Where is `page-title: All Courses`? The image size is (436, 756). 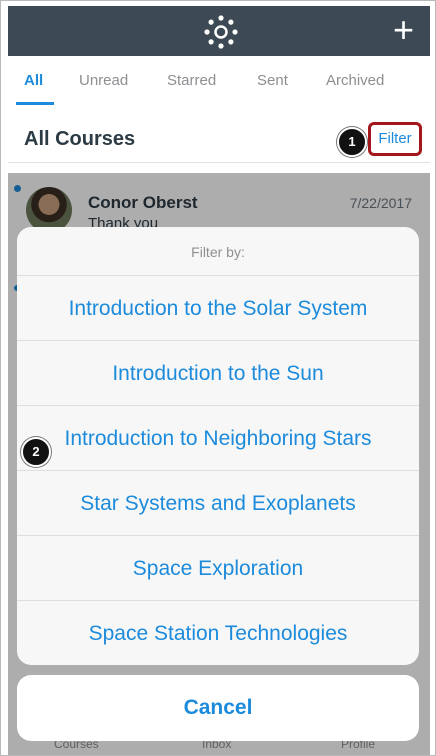 page-title: All Courses is located at coordinates (80, 139).